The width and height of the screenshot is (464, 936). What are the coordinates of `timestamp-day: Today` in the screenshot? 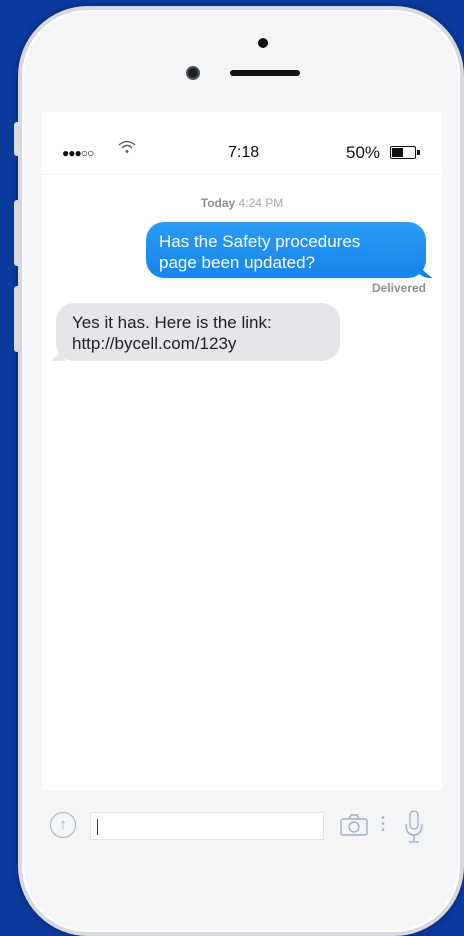 It's located at (218, 203).